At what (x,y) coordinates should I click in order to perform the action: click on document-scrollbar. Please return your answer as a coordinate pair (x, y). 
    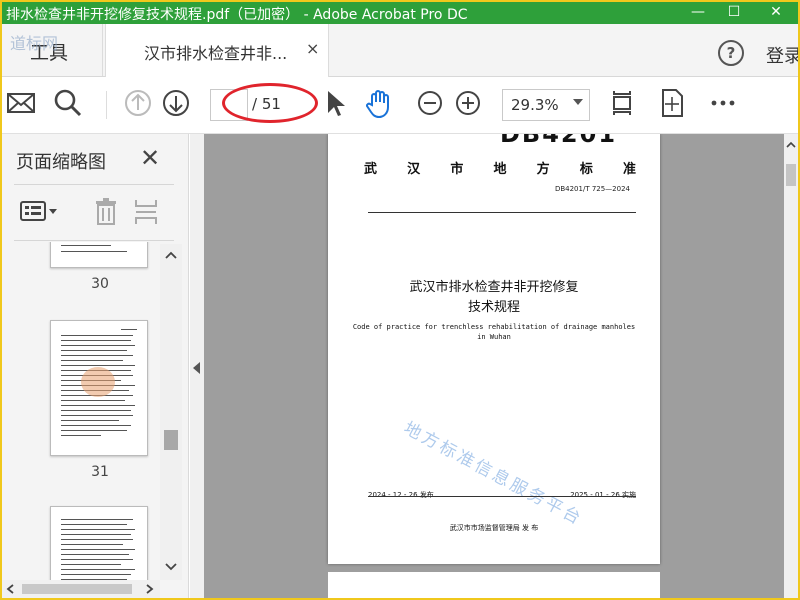
    Looking at the image, I should click on (791, 366).